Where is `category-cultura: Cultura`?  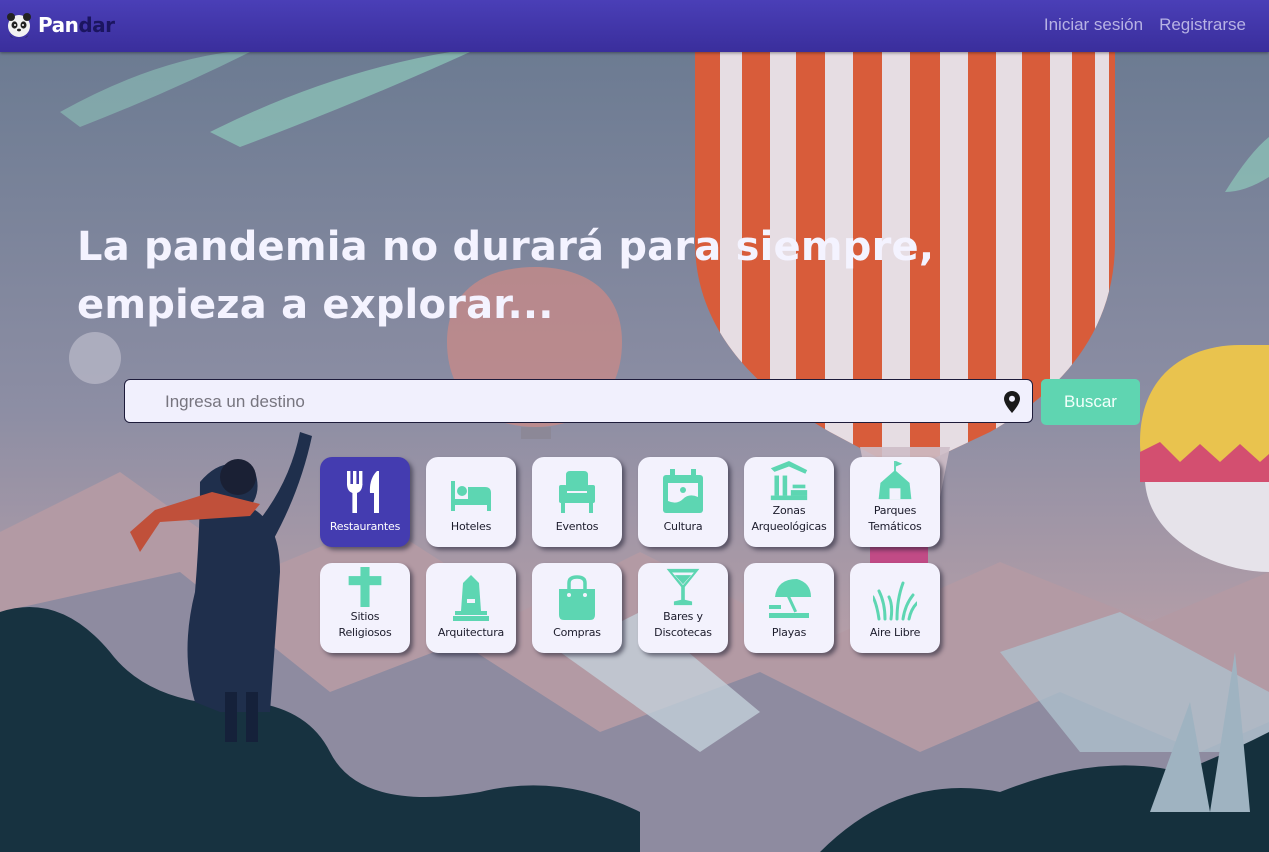
category-cultura: Cultura is located at coordinates (683, 502).